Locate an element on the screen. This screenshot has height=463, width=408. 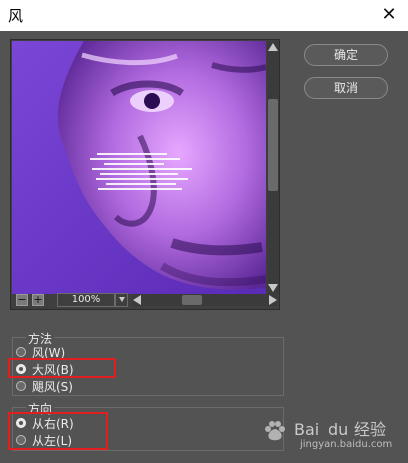
method-option-label: 飓风(S) is located at coordinates (52, 386).